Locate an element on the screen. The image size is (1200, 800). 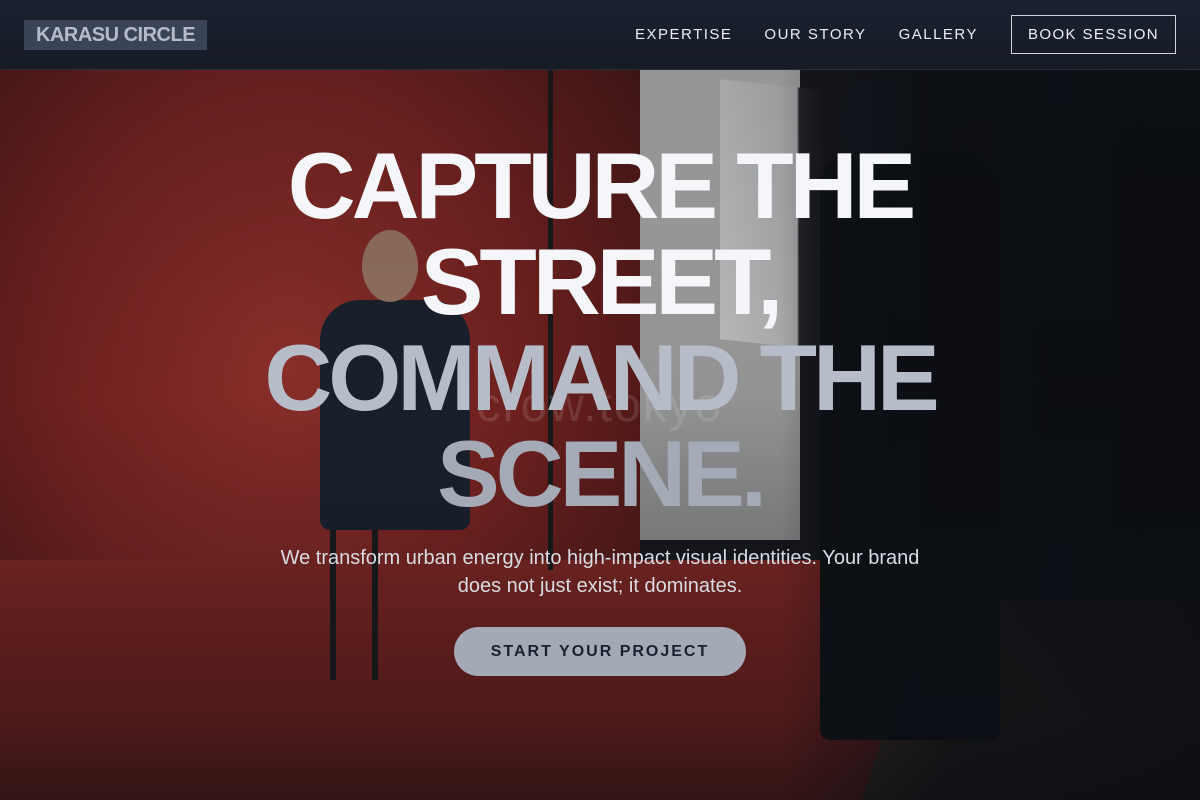
start-project-button: START YOUR PROJECT is located at coordinates (600, 651).